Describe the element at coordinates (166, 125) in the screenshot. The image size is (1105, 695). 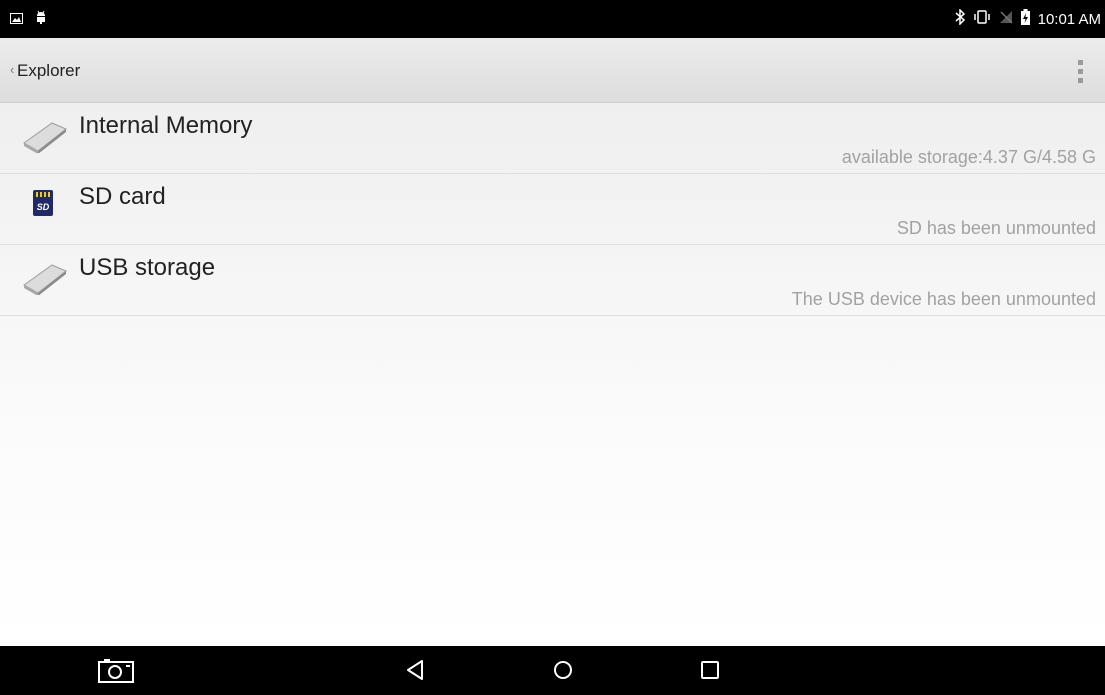
I see `list-item-label: Internal Memory` at that location.